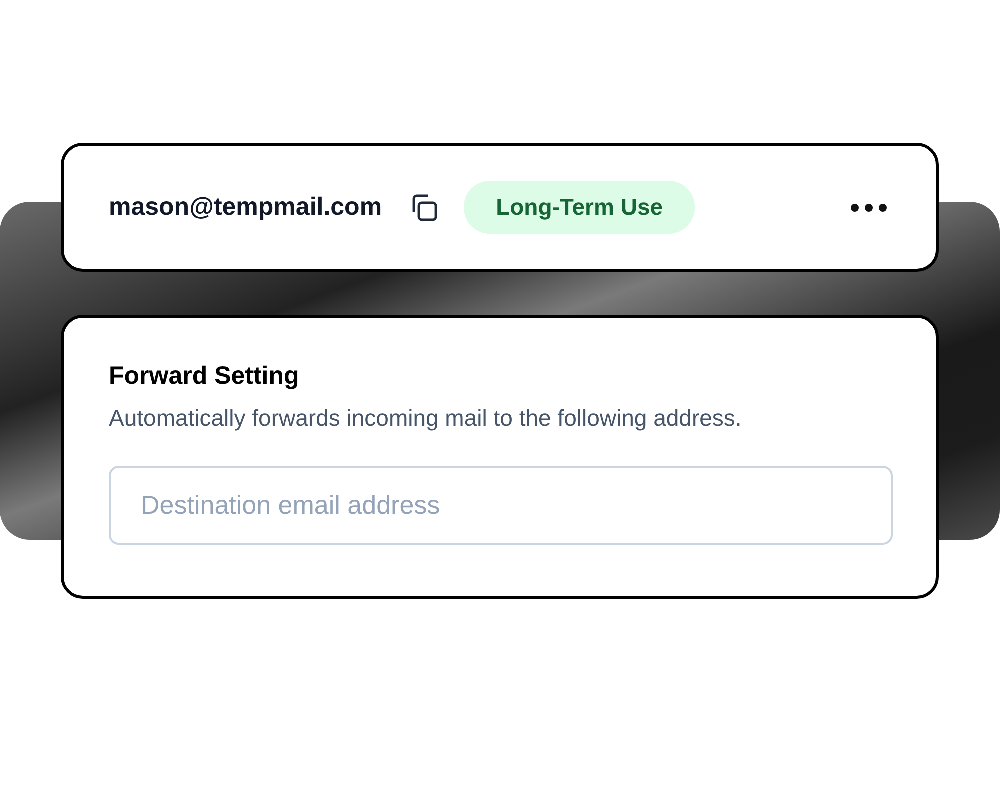 The image size is (1000, 800). I want to click on email-address: mason@tempmail.com, so click(245, 207).